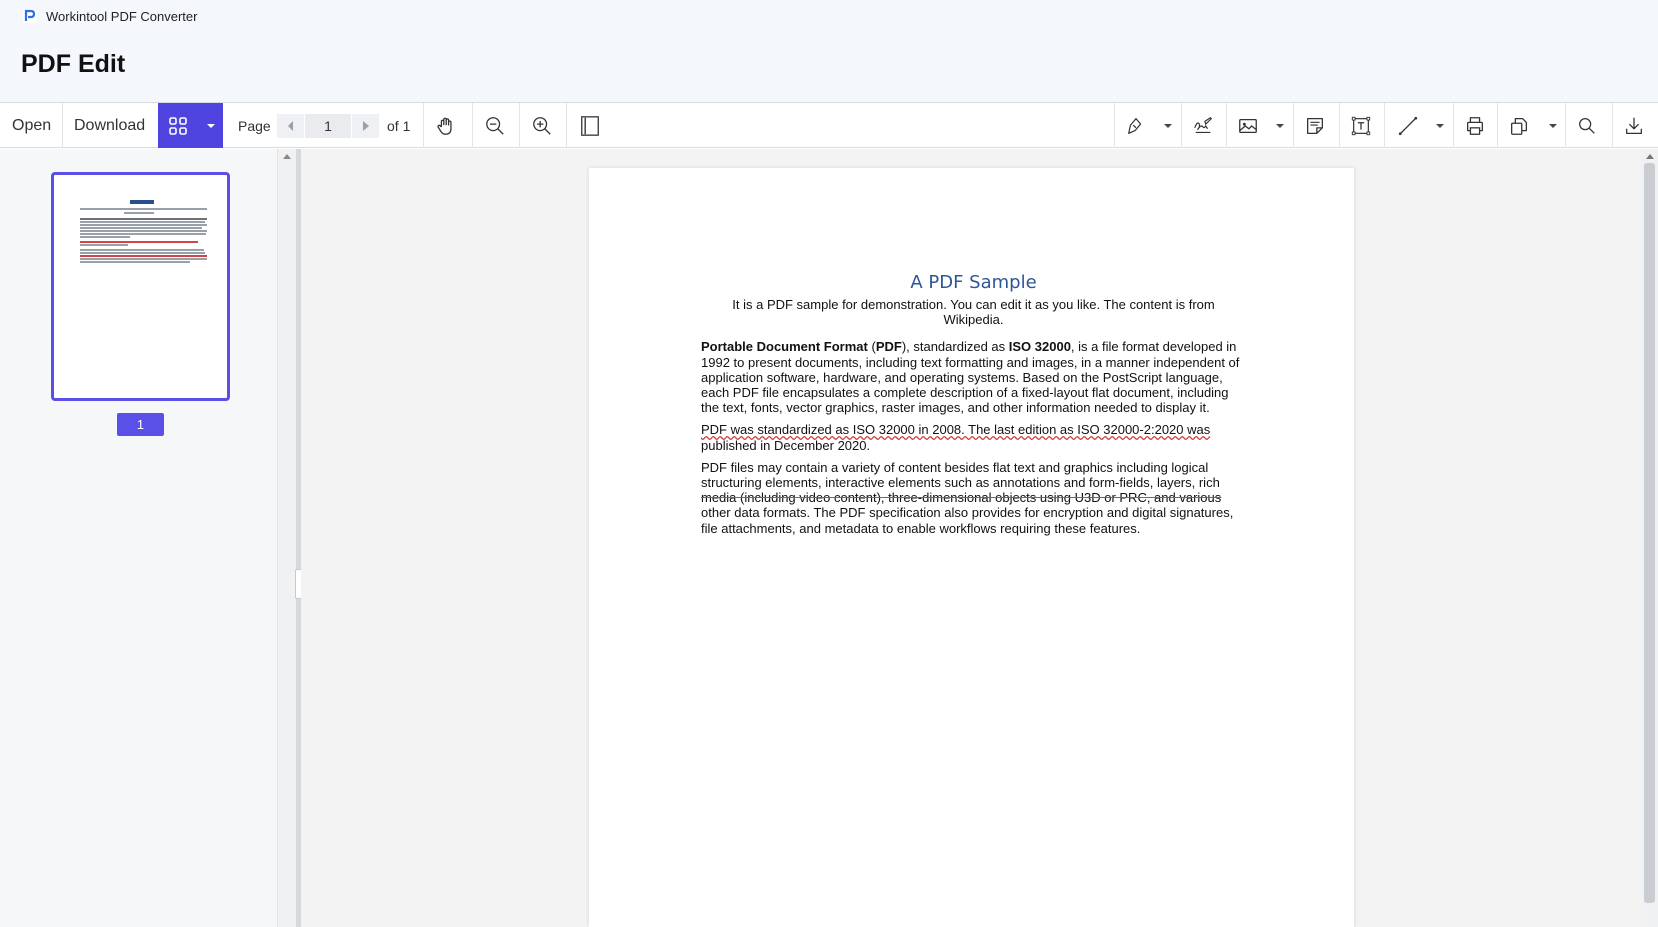 The width and height of the screenshot is (1658, 927). I want to click on hand-pan-icon, so click(444, 126).